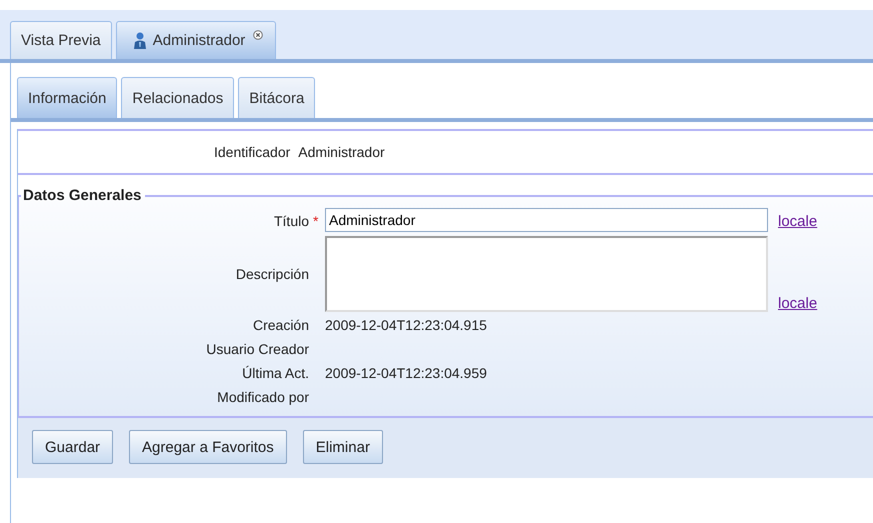 Image resolution: width=873 pixels, height=523 pixels. Describe the element at coordinates (316, 221) in the screenshot. I see `required-mark: *` at that location.